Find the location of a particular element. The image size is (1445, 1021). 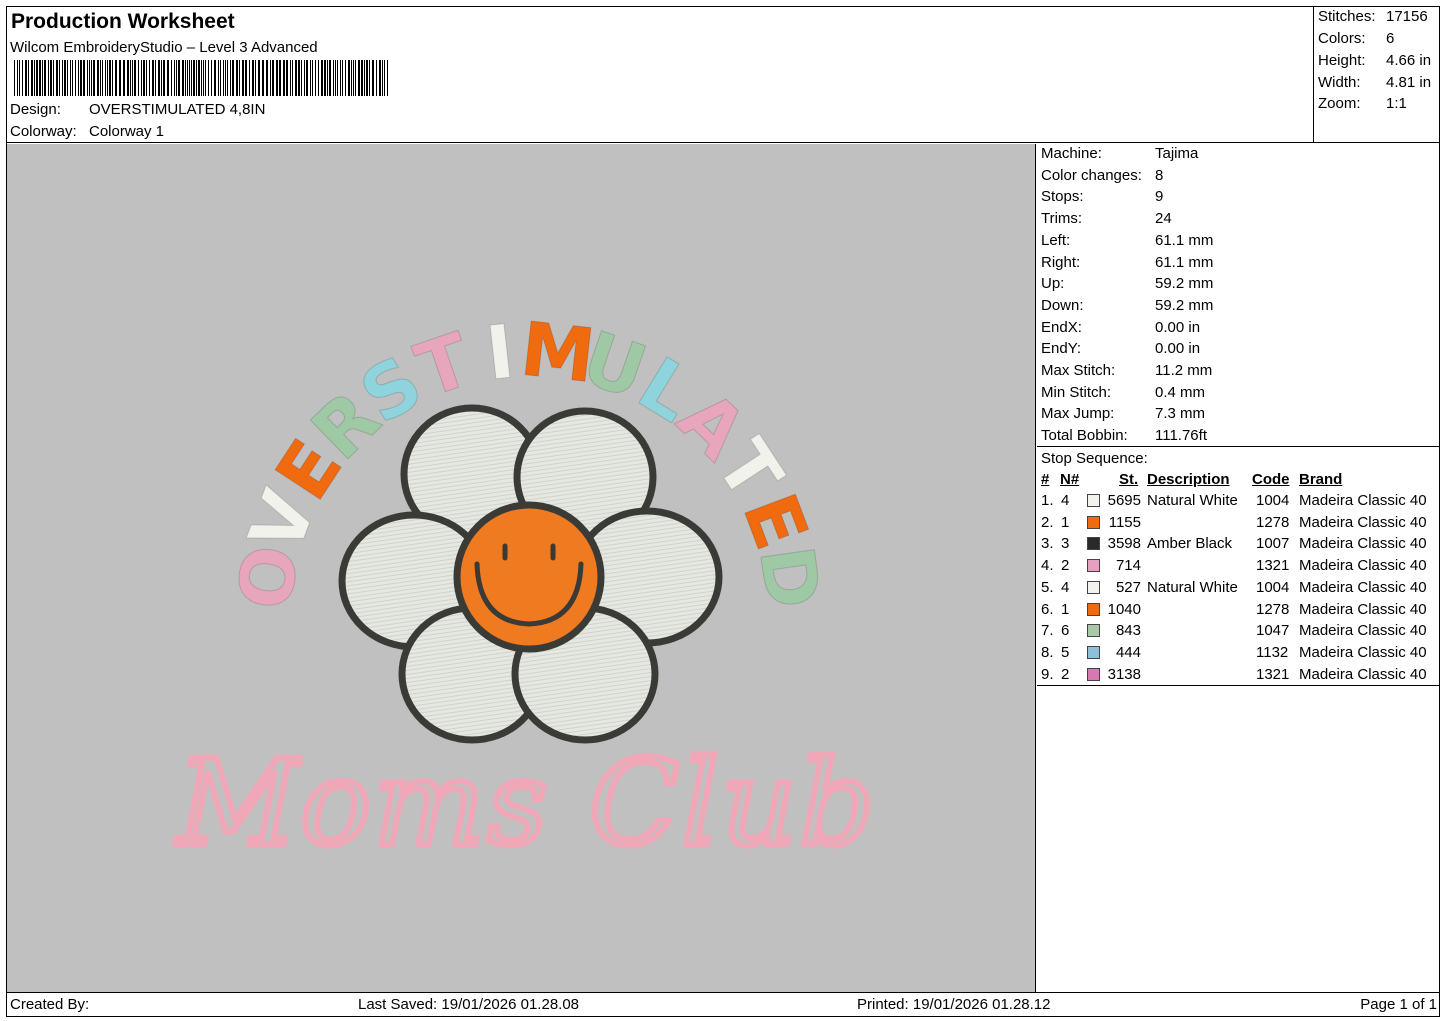

machine-info-value: 9 is located at coordinates (1159, 197).